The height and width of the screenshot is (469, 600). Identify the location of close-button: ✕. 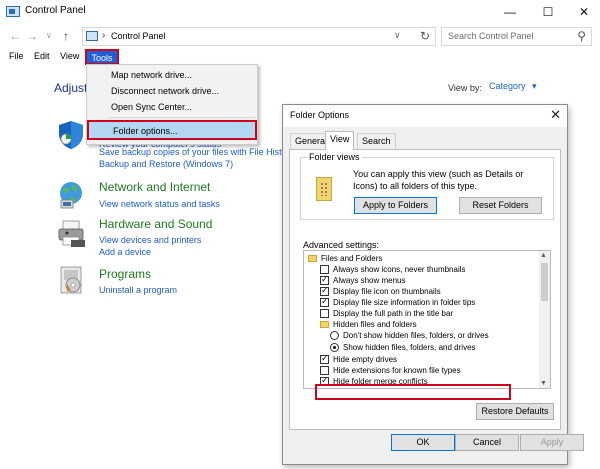
(583, 12).